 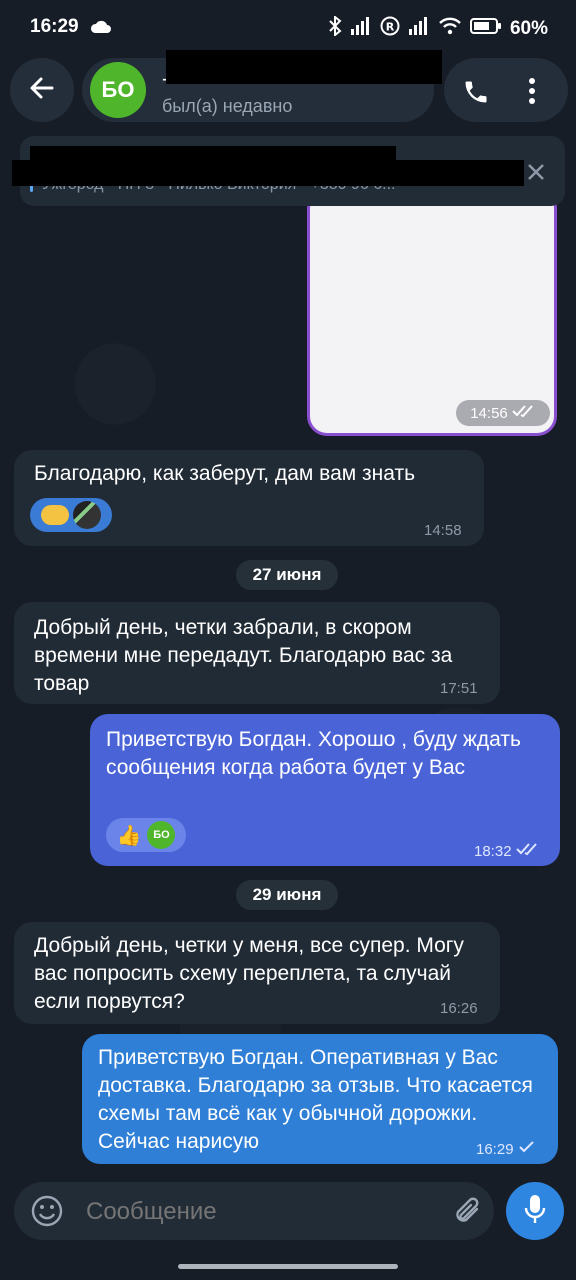 I want to click on thumbs-up-icon: 👍, so click(x=129, y=835).